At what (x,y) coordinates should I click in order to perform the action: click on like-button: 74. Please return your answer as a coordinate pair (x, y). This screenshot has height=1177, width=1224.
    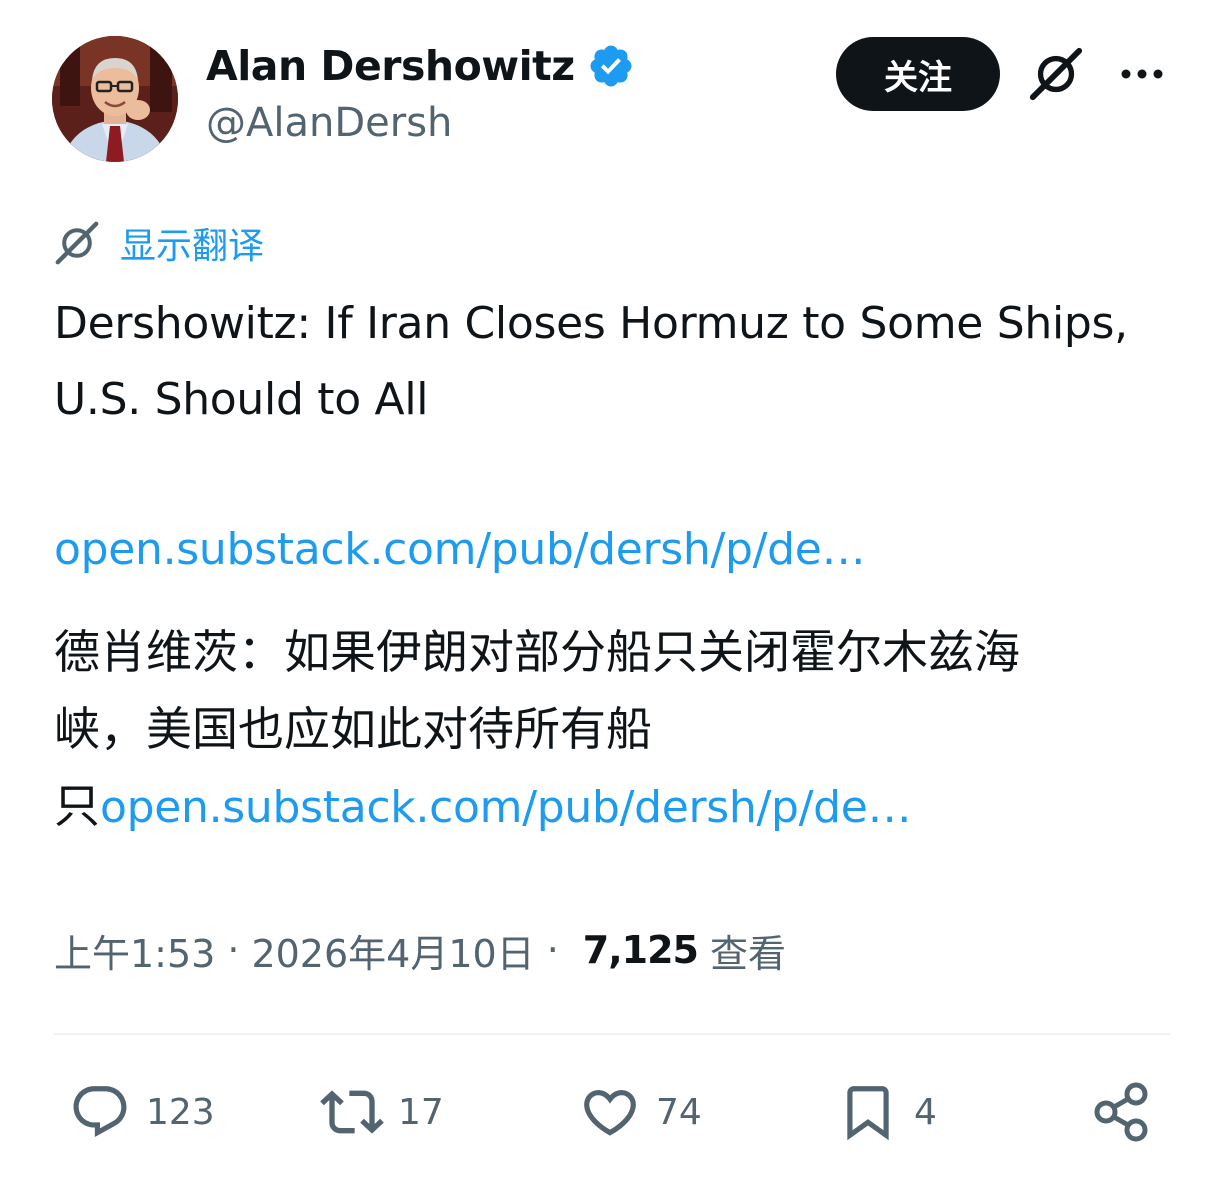
    Looking at the image, I should click on (640, 1112).